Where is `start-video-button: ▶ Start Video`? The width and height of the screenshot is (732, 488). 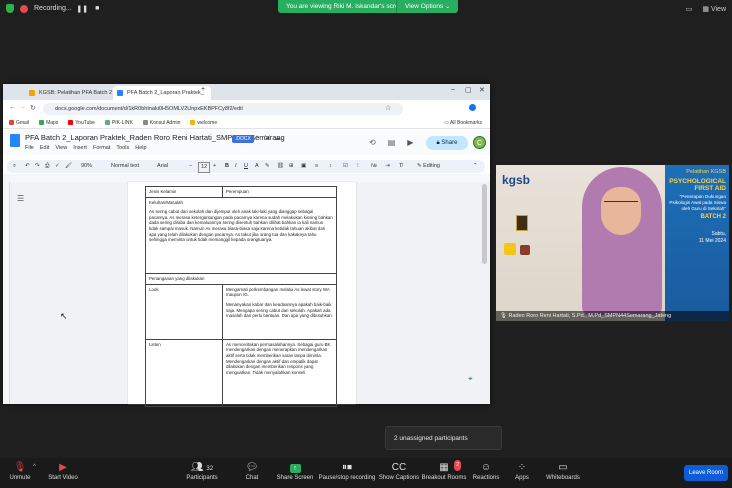
start-video-button: ▶ Start Video is located at coordinates (63, 471).